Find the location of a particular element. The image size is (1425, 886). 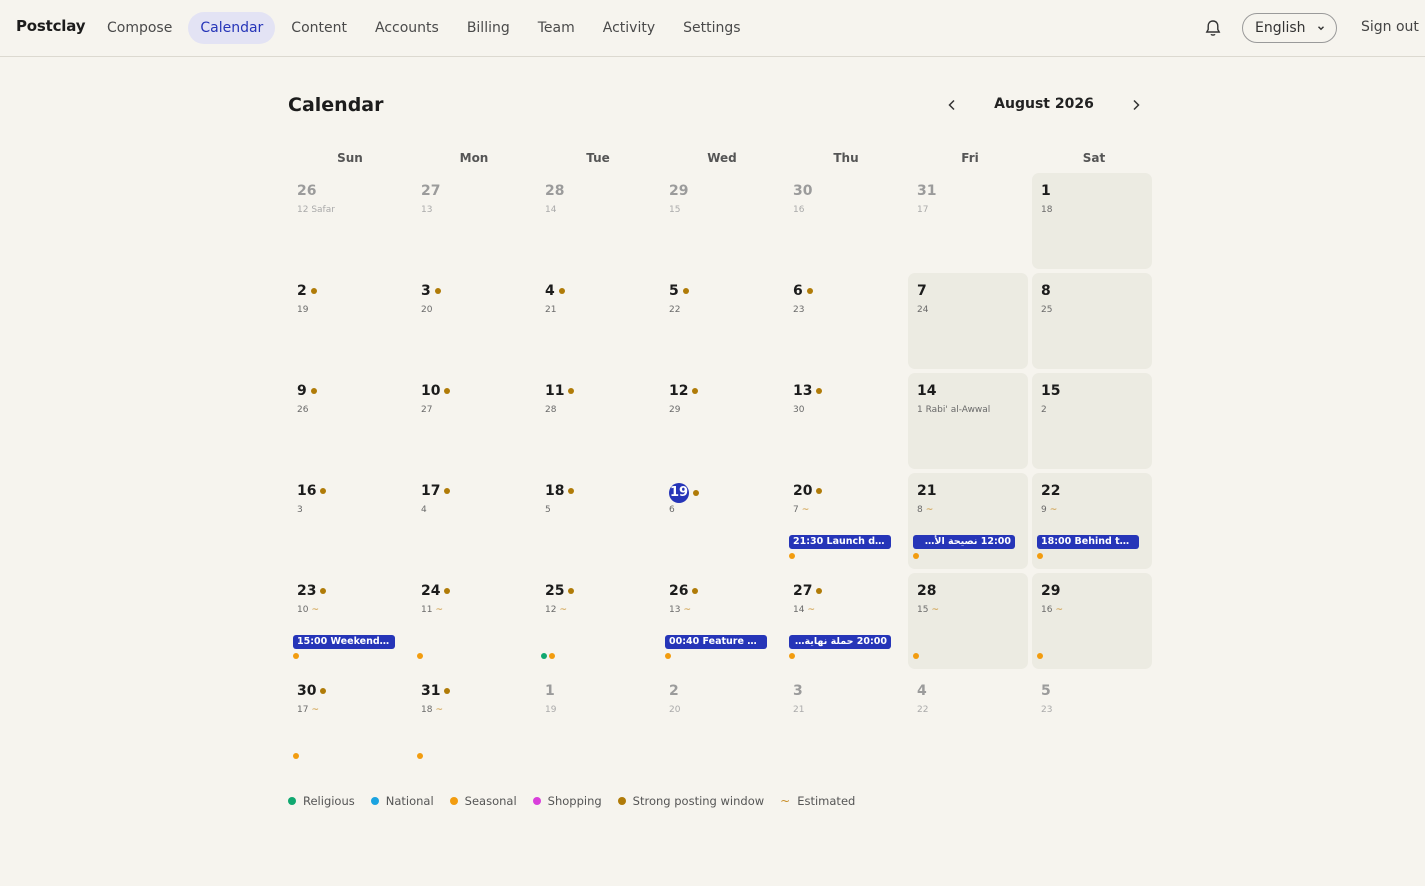

day-number-text: 20 is located at coordinates (803, 491).